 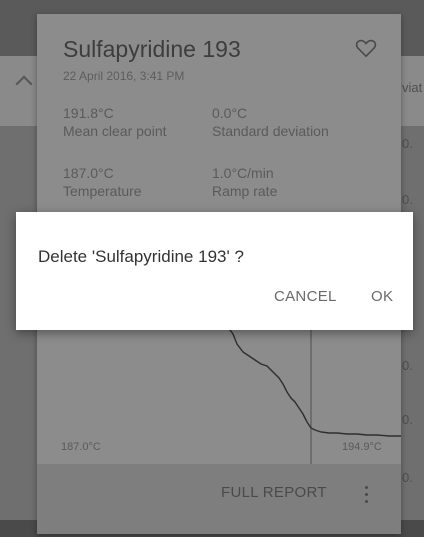 What do you see at coordinates (305, 296) in the screenshot?
I see `cancel-button: CANCEL` at bounding box center [305, 296].